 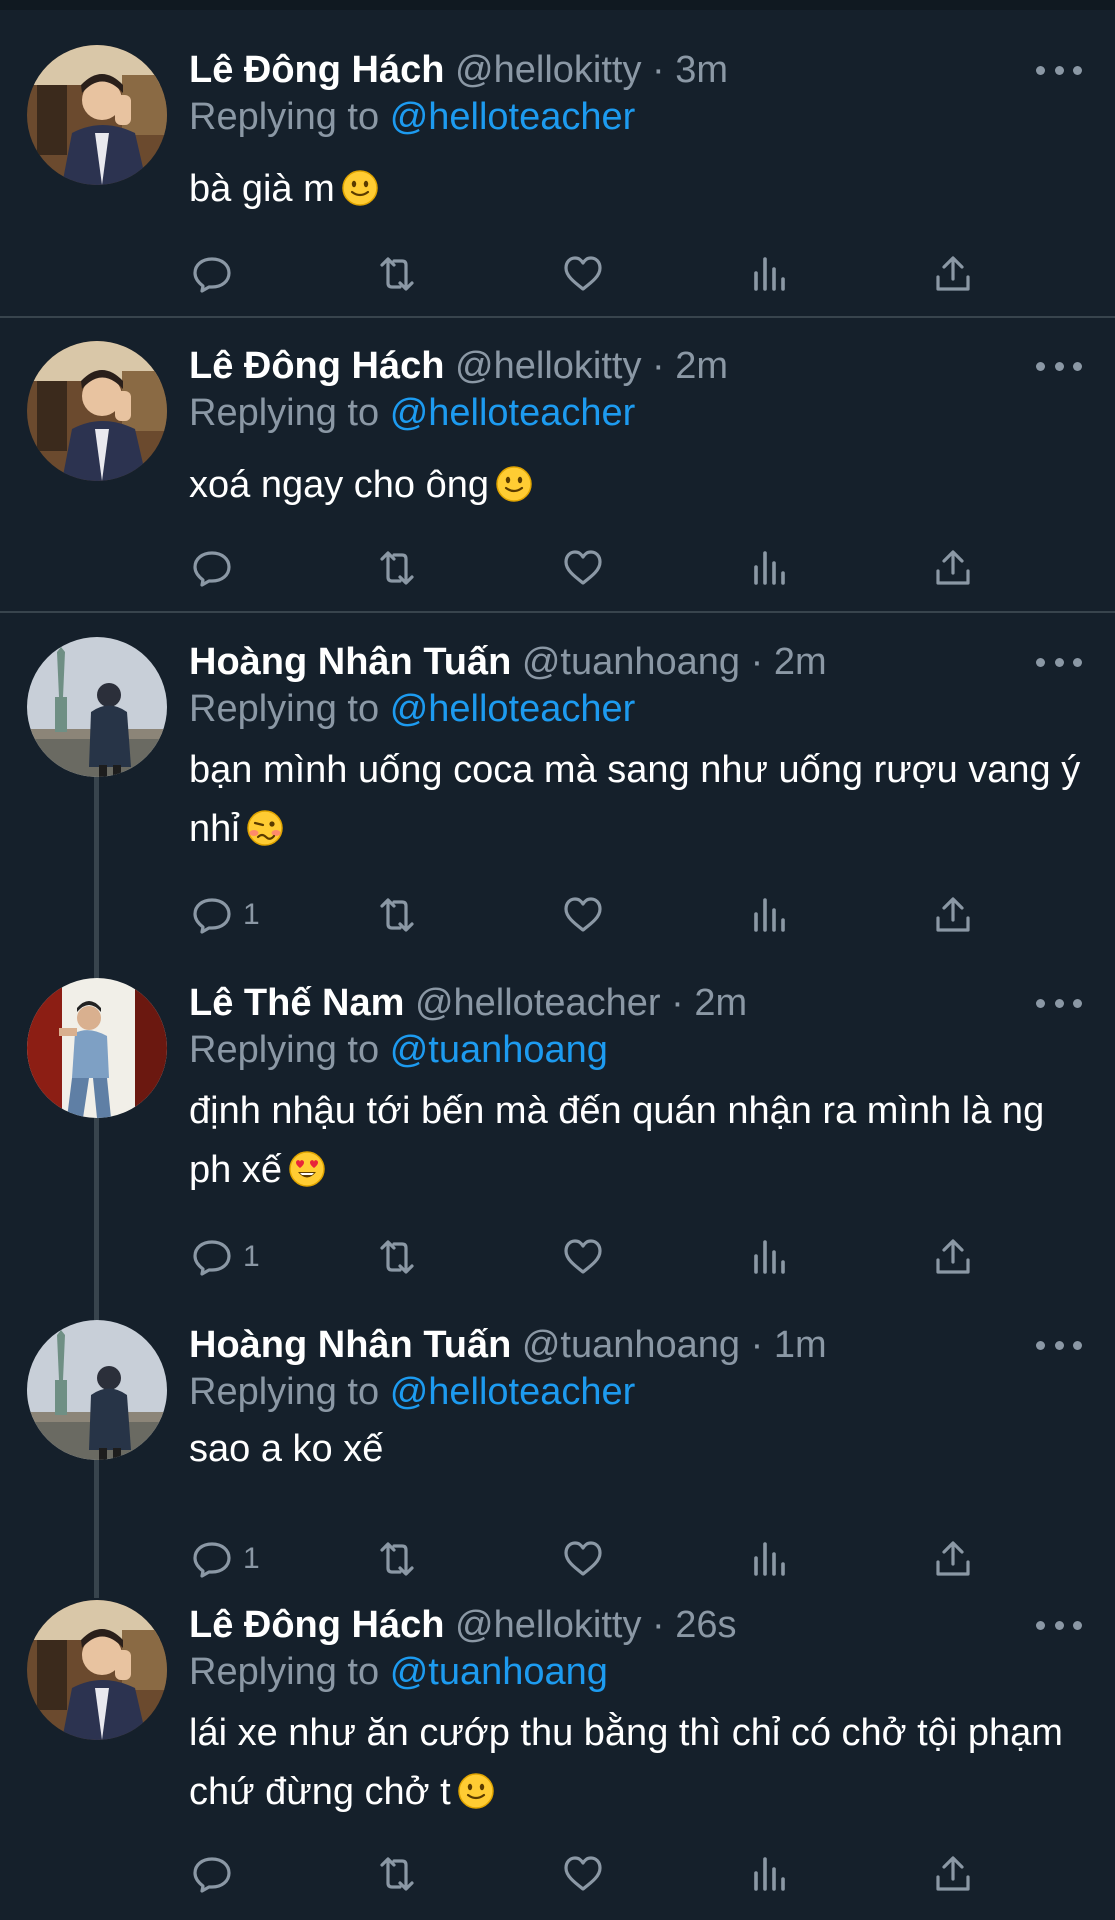 I want to click on tweet-header: Hoàng Nhân Tuấn @tuanhoang · 2m, so click(x=508, y=662).